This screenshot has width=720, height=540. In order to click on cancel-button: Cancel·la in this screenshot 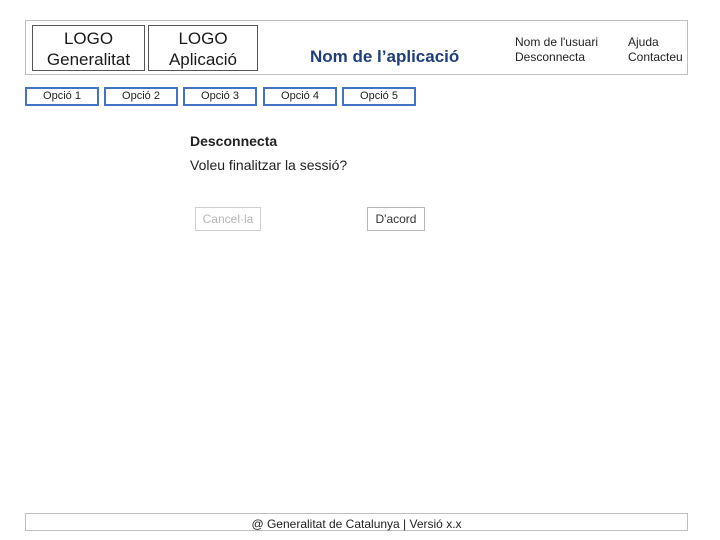, I will do `click(228, 219)`.